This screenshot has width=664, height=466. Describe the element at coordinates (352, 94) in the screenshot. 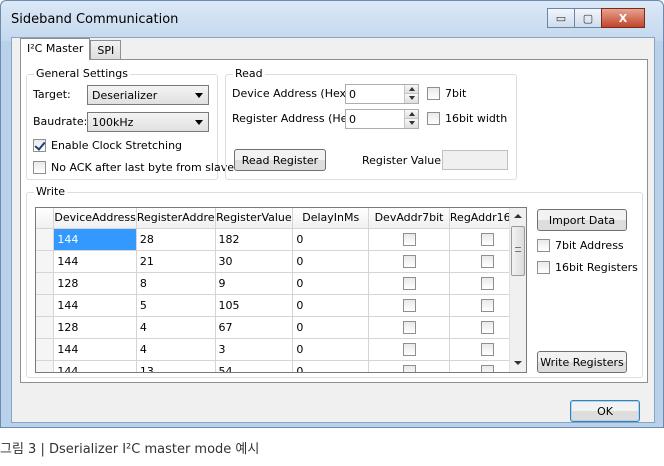

I see `device-address-value: 0` at that location.